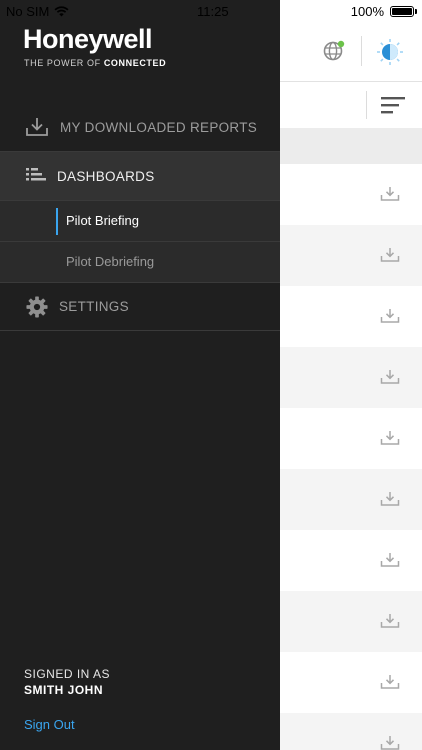 Image resolution: width=422 pixels, height=750 pixels. I want to click on status-bar: No SIM 11:25 100%, so click(211, 11).